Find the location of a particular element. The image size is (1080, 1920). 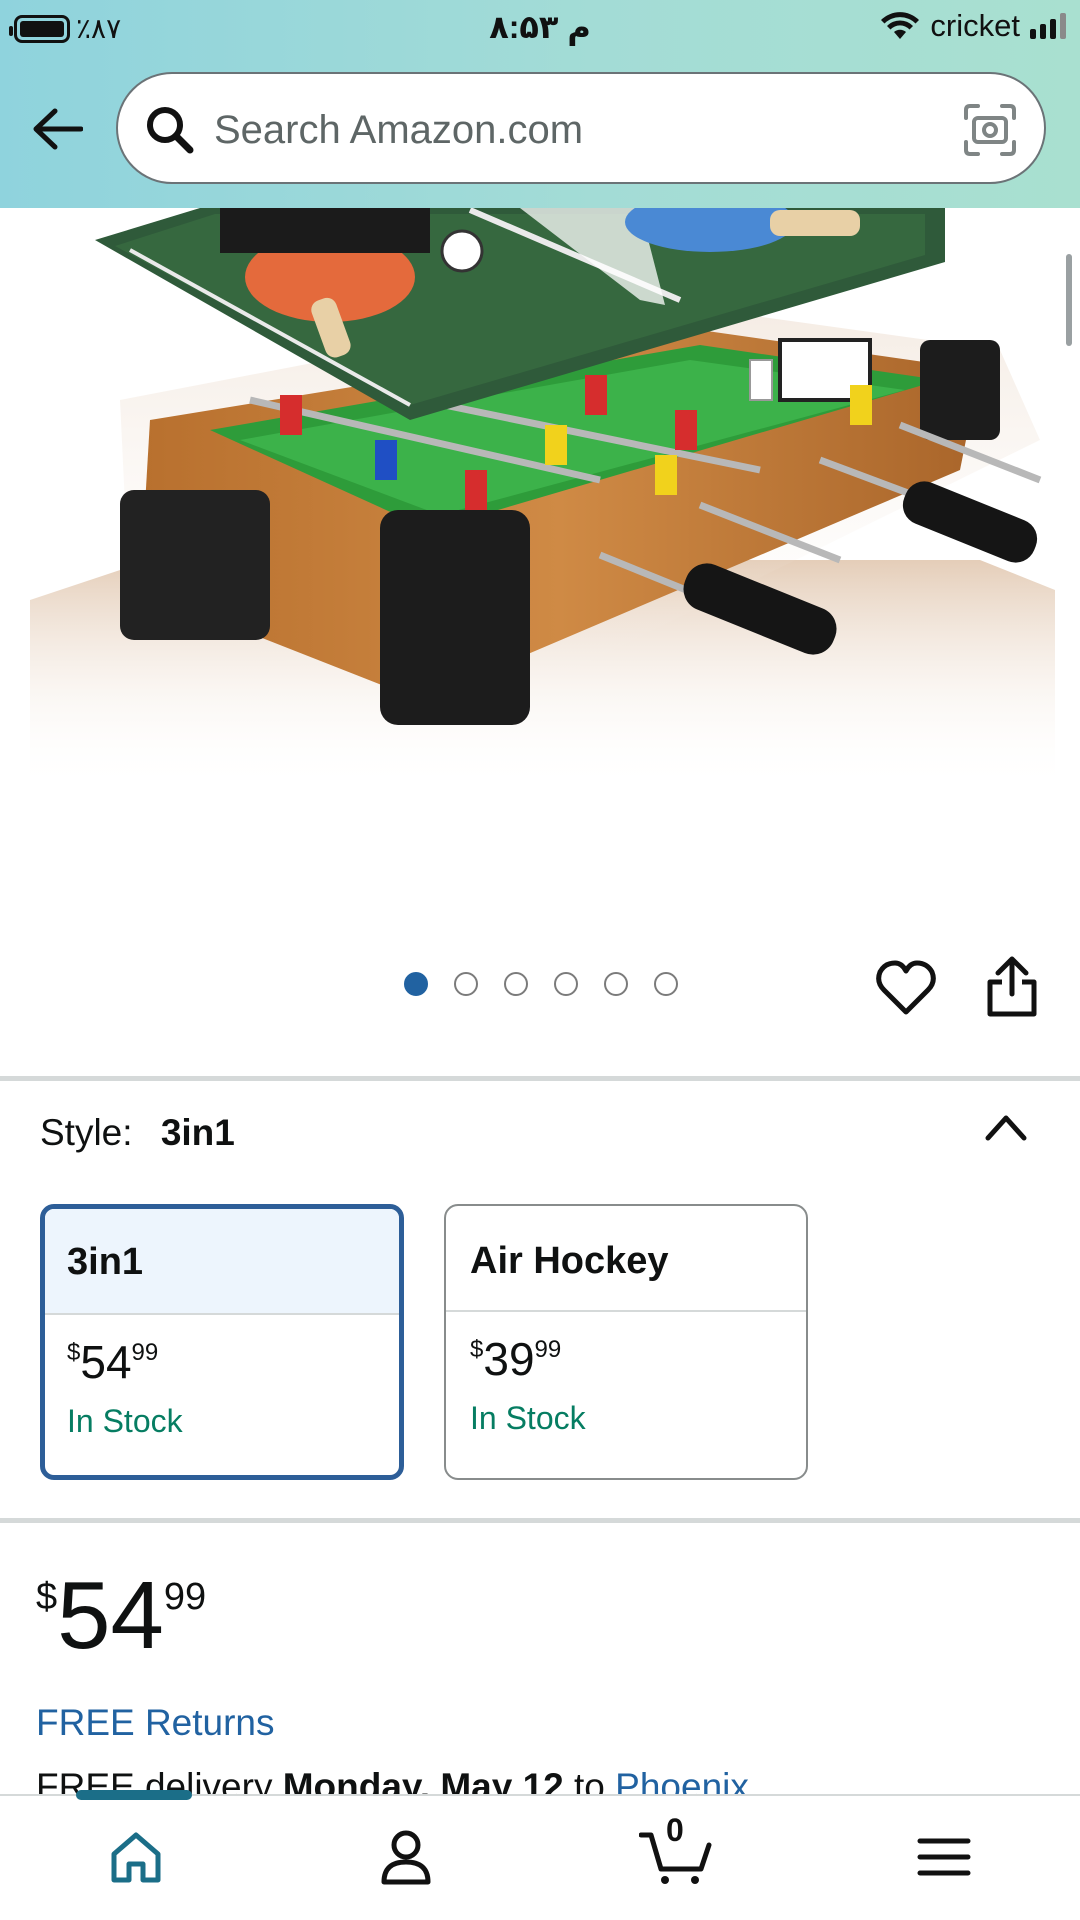

style-option-name: Air Hockey is located at coordinates (626, 1259).